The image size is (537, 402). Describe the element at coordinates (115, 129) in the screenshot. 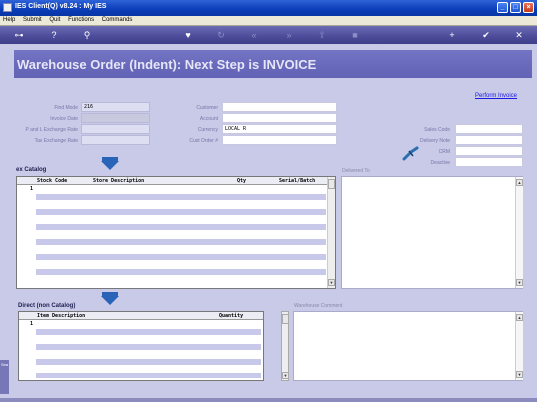

I see `pl-exchange-rate-field` at that location.